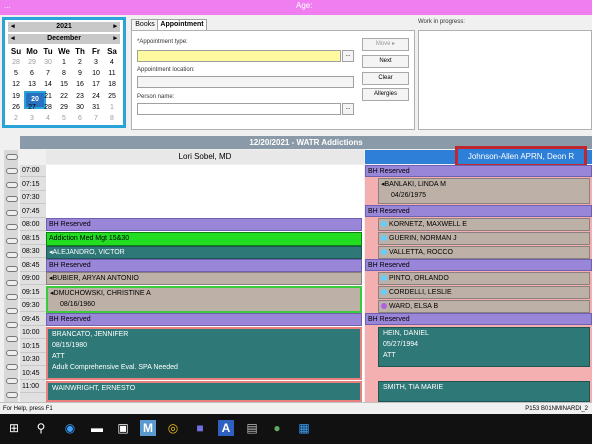 This screenshot has height=444, width=592. Describe the element at coordinates (200, 428) in the screenshot. I see `teams-icon: ■` at that location.